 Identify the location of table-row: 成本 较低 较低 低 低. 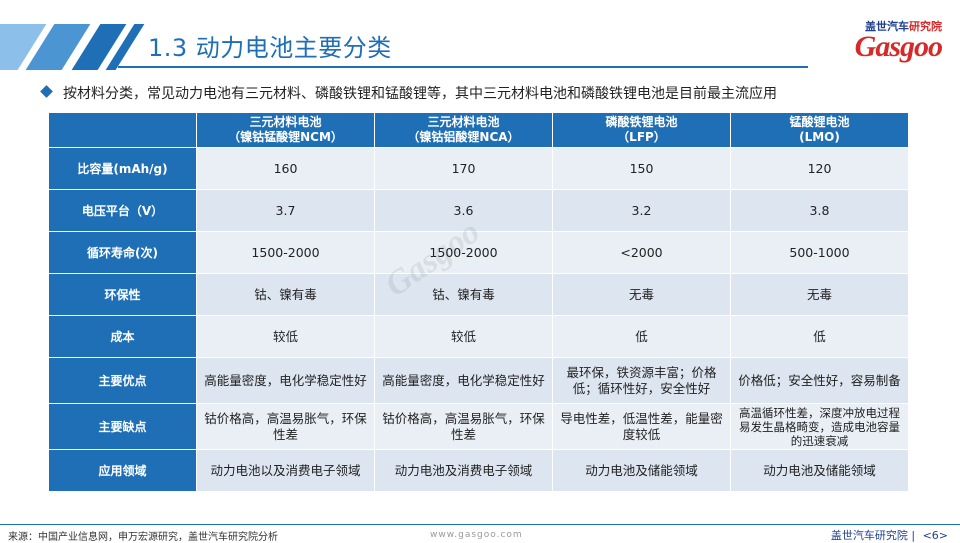
(478, 336).